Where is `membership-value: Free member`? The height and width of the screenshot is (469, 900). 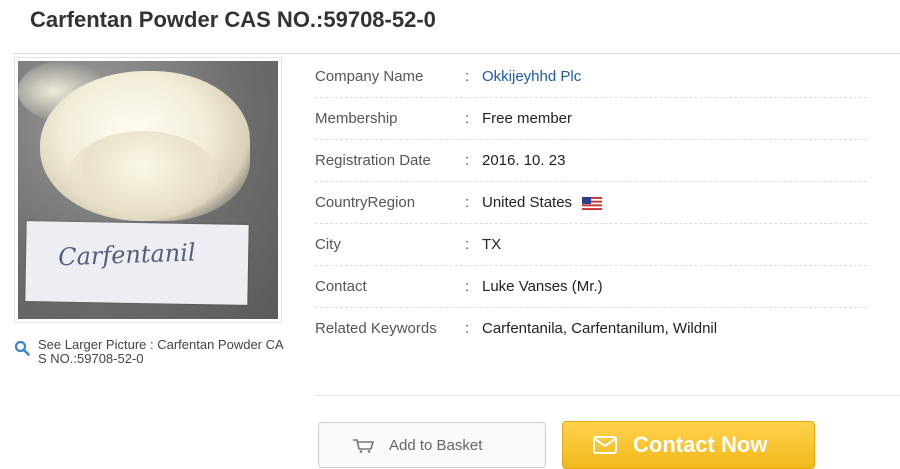
membership-value: Free member is located at coordinates (527, 118).